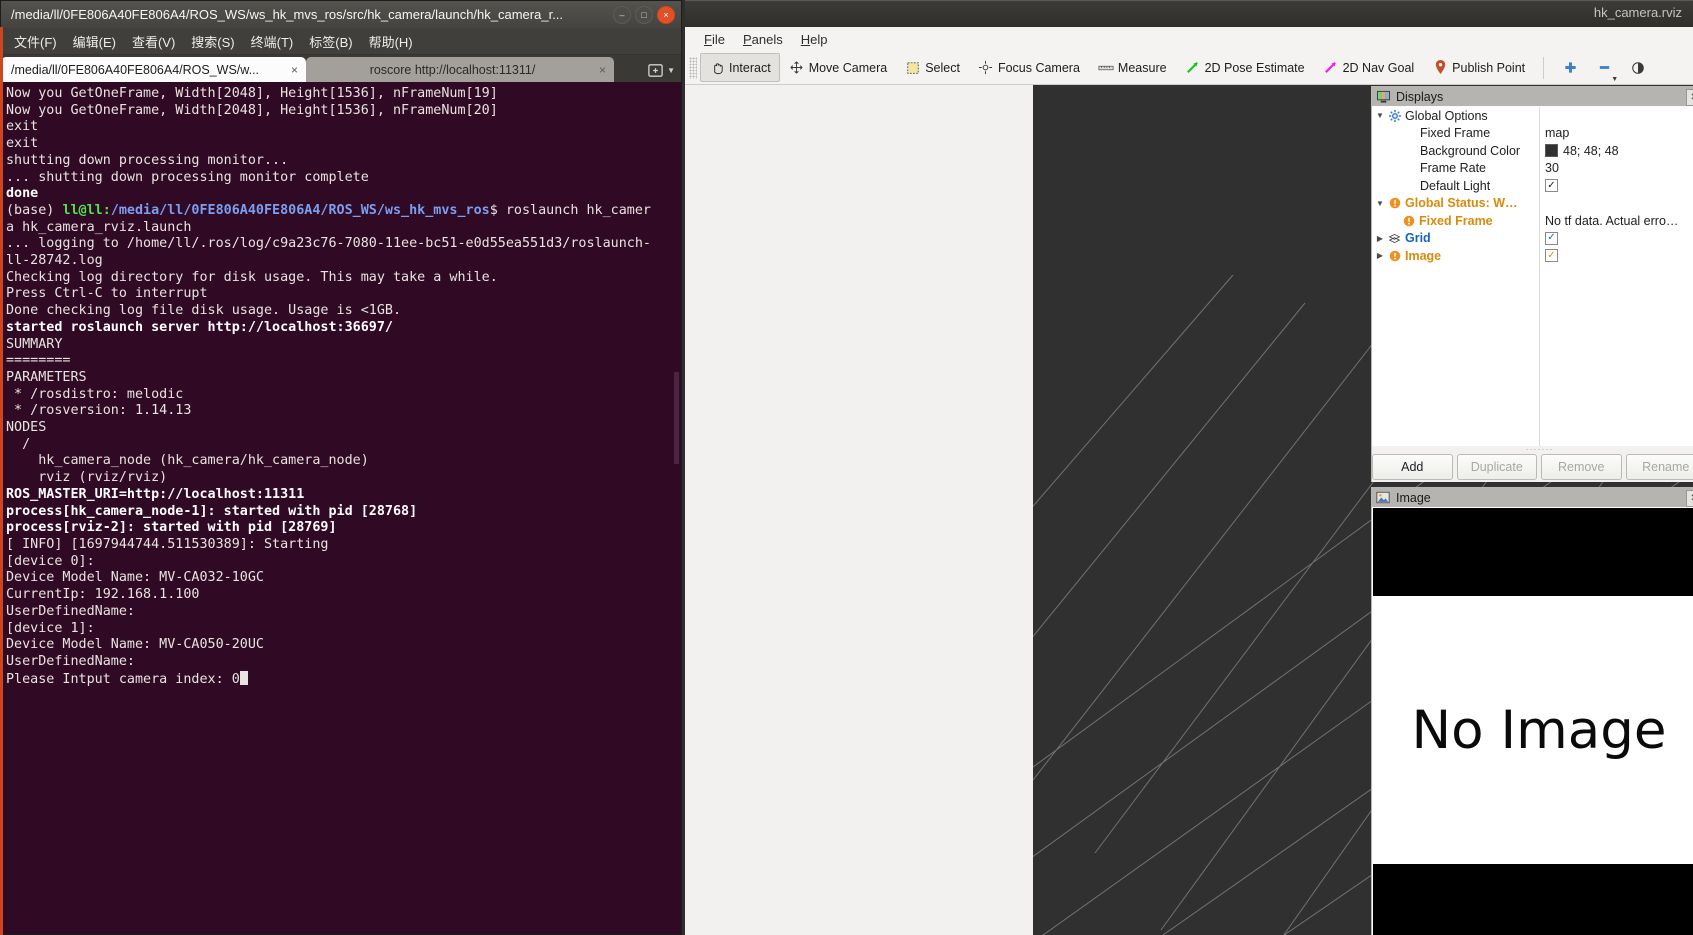 The width and height of the screenshot is (1693, 935). Describe the element at coordinates (1533, 116) in the screenshot. I see `tree-row-global-options: ▼ Global Options` at that location.